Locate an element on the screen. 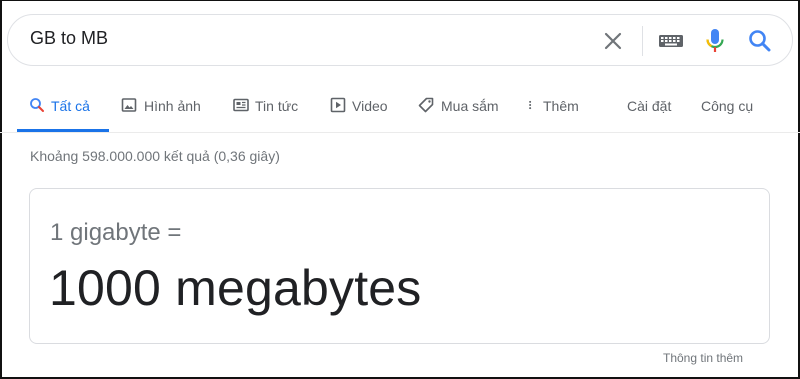  tab-more: Thêm is located at coordinates (555, 110).